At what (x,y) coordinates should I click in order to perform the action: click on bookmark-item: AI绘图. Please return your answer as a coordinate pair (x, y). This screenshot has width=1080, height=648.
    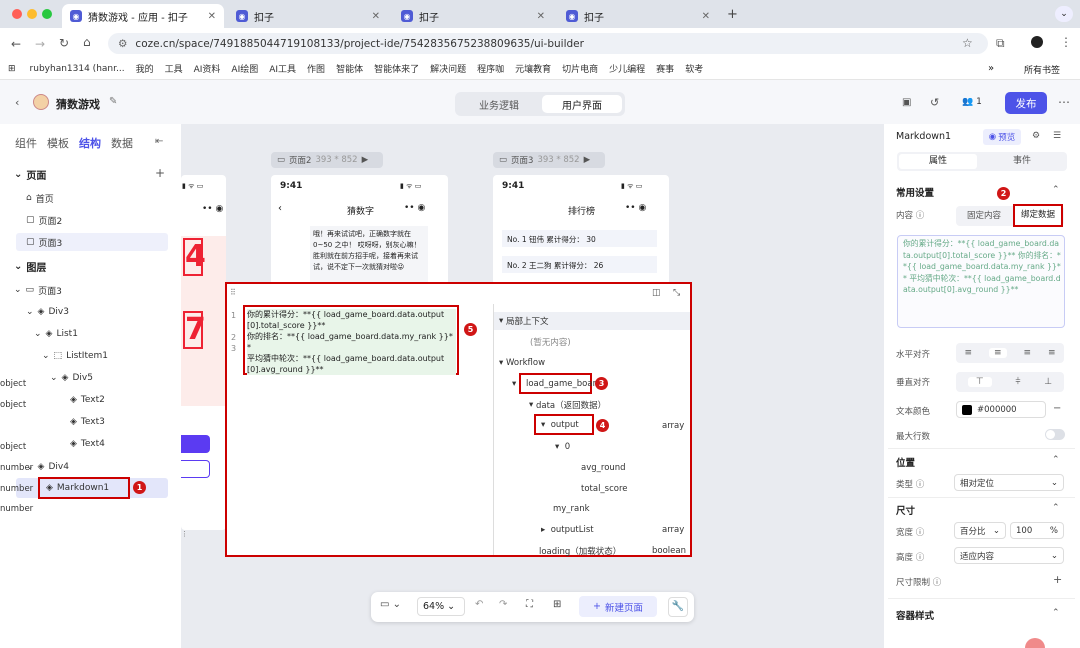
    Looking at the image, I should click on (244, 68).